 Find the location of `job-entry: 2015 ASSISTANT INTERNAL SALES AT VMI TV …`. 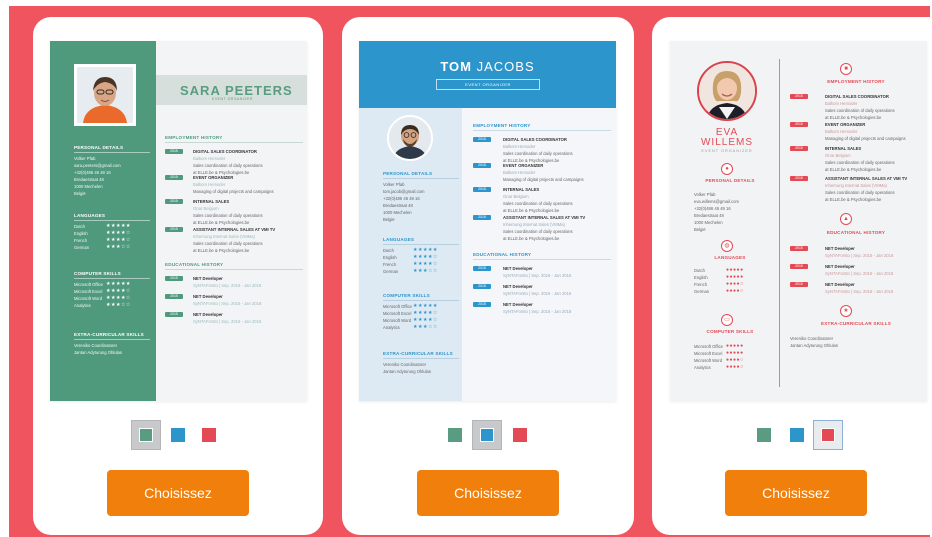

job-entry: 2015 ASSISTANT INTERNAL SALES AT VMI TV … is located at coordinates (542, 231).